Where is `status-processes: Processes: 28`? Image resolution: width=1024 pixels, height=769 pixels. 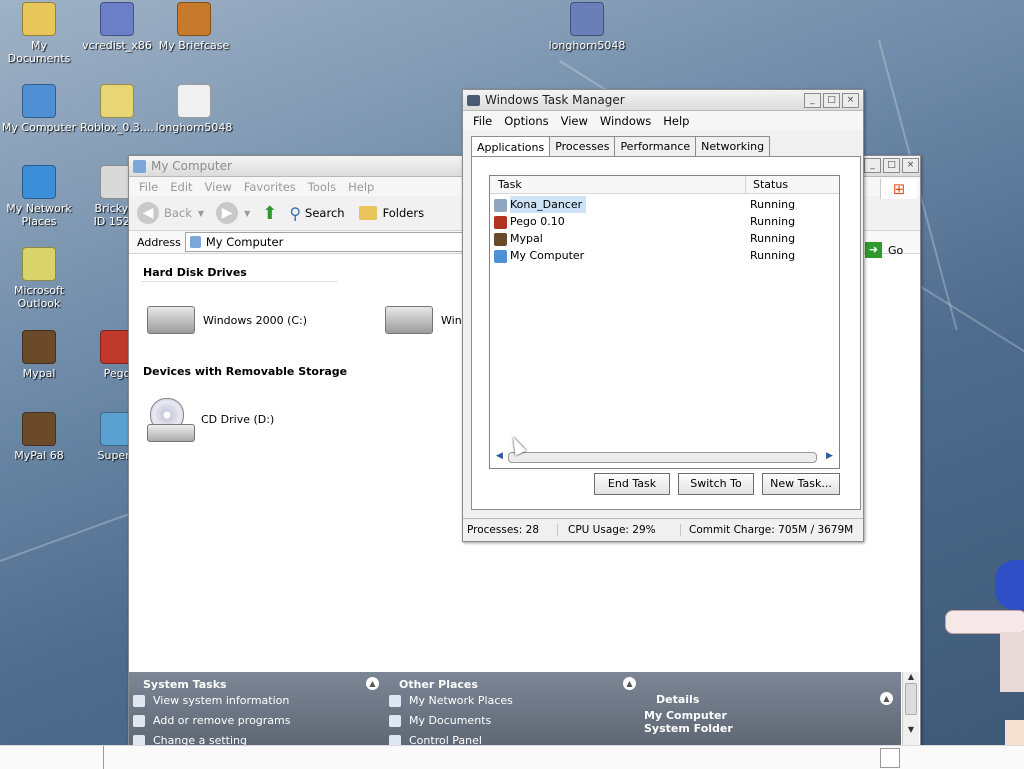 status-processes: Processes: 28 is located at coordinates (510, 530).